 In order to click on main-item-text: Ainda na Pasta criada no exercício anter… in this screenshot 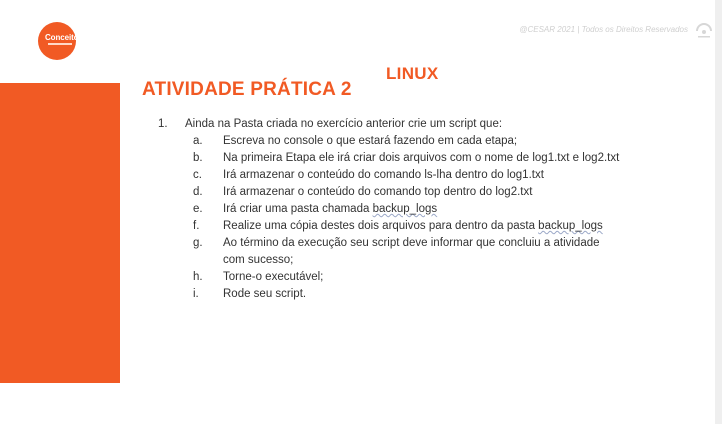, I will do `click(344, 124)`.